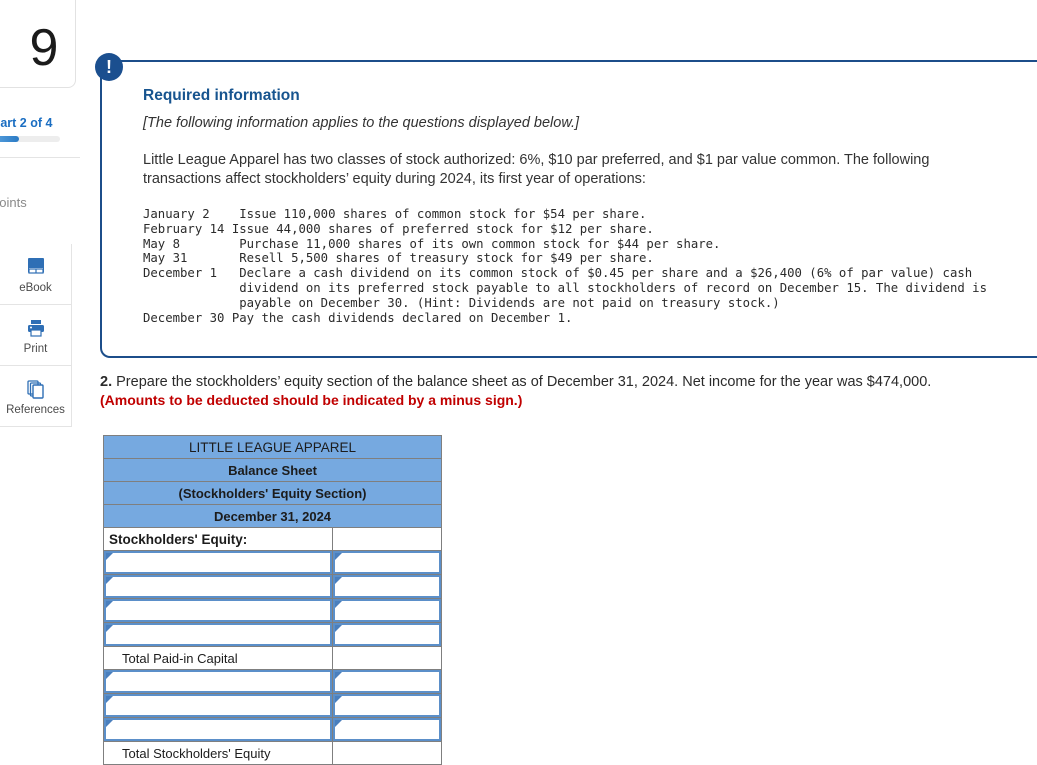 The image size is (1037, 765). What do you see at coordinates (109, 67) in the screenshot?
I see `exclamation-icon: !` at bounding box center [109, 67].